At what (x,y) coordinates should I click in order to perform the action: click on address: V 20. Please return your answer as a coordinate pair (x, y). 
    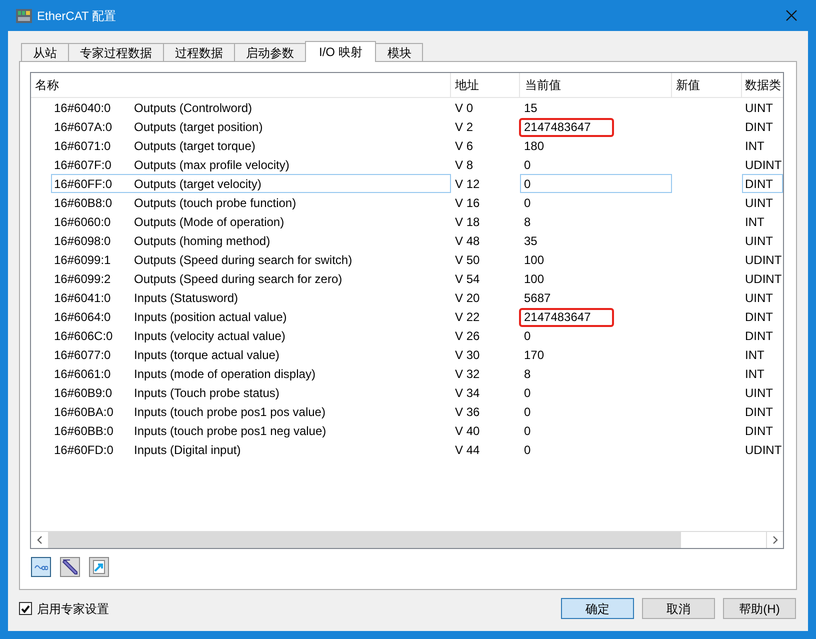
    Looking at the image, I should click on (467, 298).